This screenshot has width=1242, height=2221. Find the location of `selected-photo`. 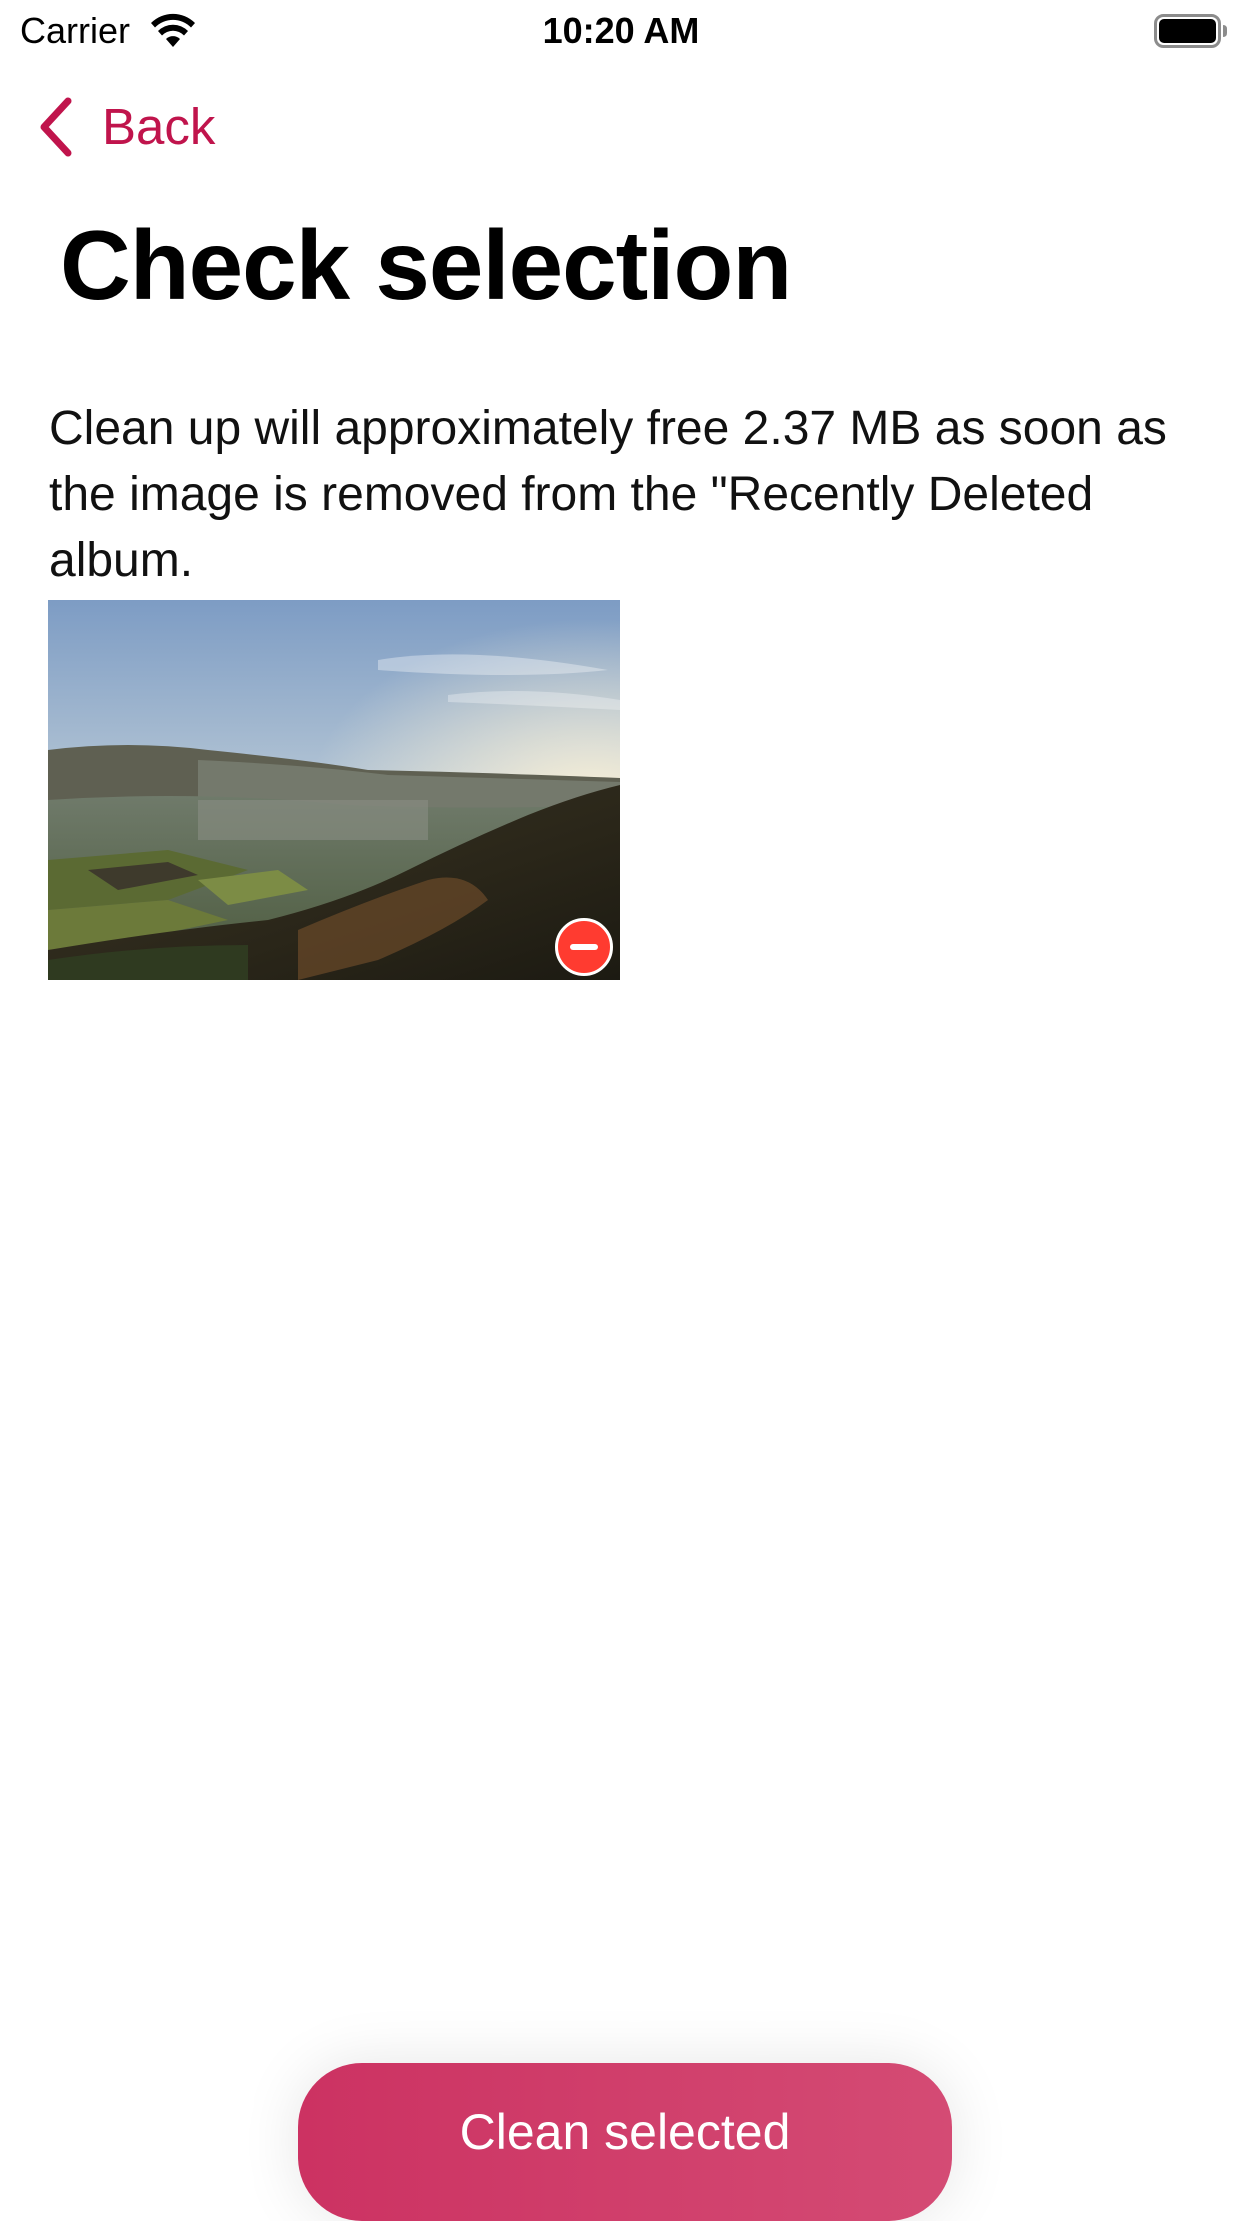

selected-photo is located at coordinates (334, 790).